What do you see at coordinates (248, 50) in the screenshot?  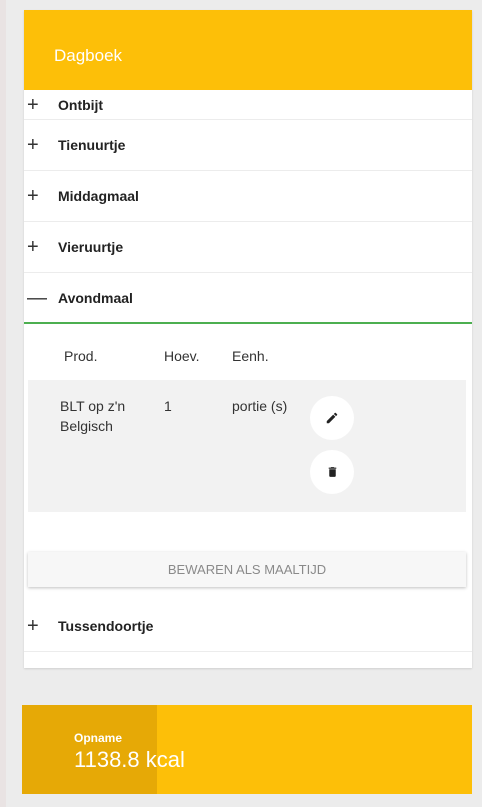 I see `diary-header: Dagboek` at bounding box center [248, 50].